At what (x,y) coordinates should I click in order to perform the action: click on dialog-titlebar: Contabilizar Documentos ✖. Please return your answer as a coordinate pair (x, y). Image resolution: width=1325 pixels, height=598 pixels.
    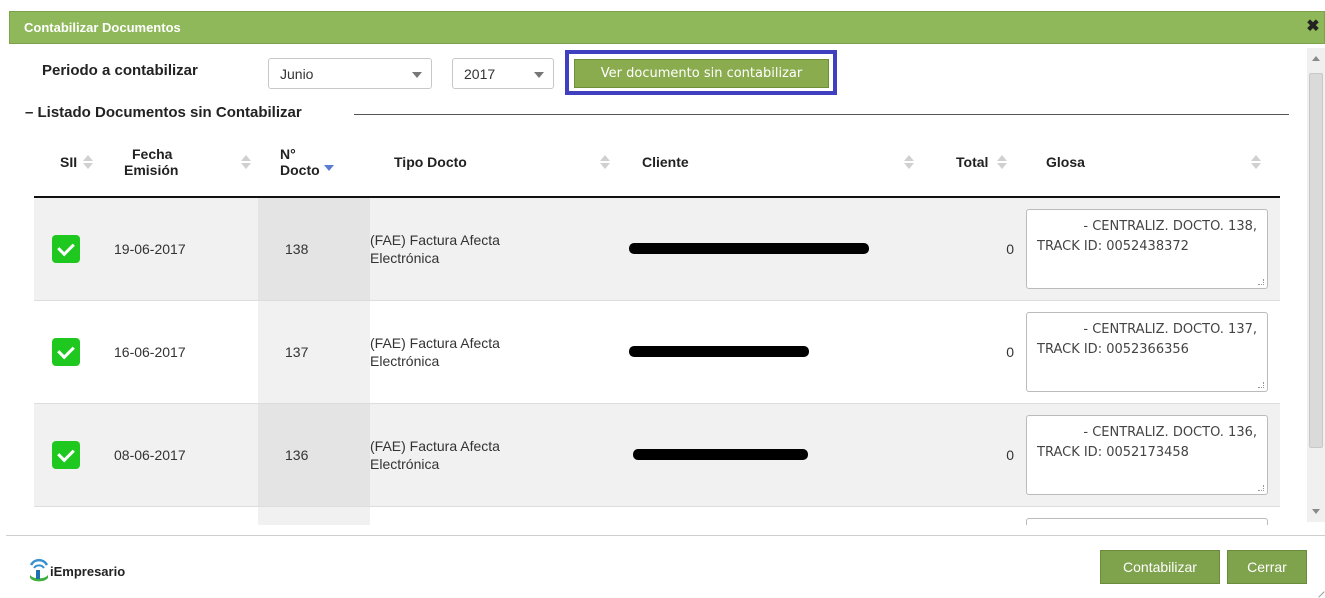
    Looking at the image, I should click on (667, 27).